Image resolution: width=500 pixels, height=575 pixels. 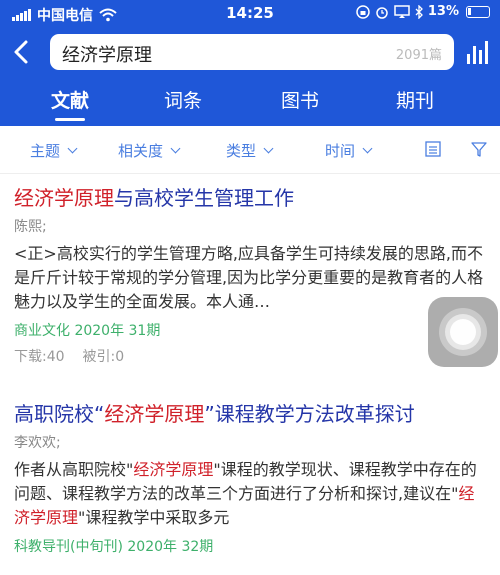 I want to click on abstract-text: 作者从高职院校", so click(x=74, y=469).